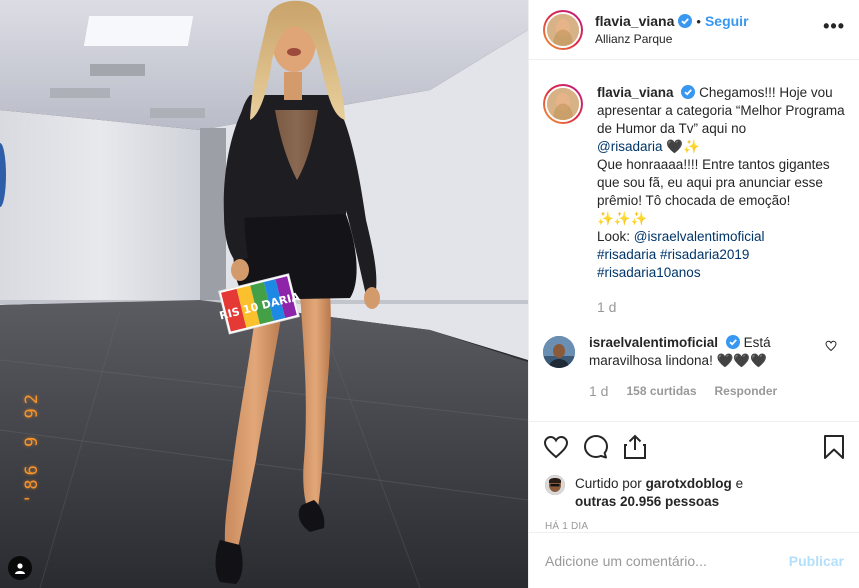  I want to click on commenter-avatar, so click(559, 352).